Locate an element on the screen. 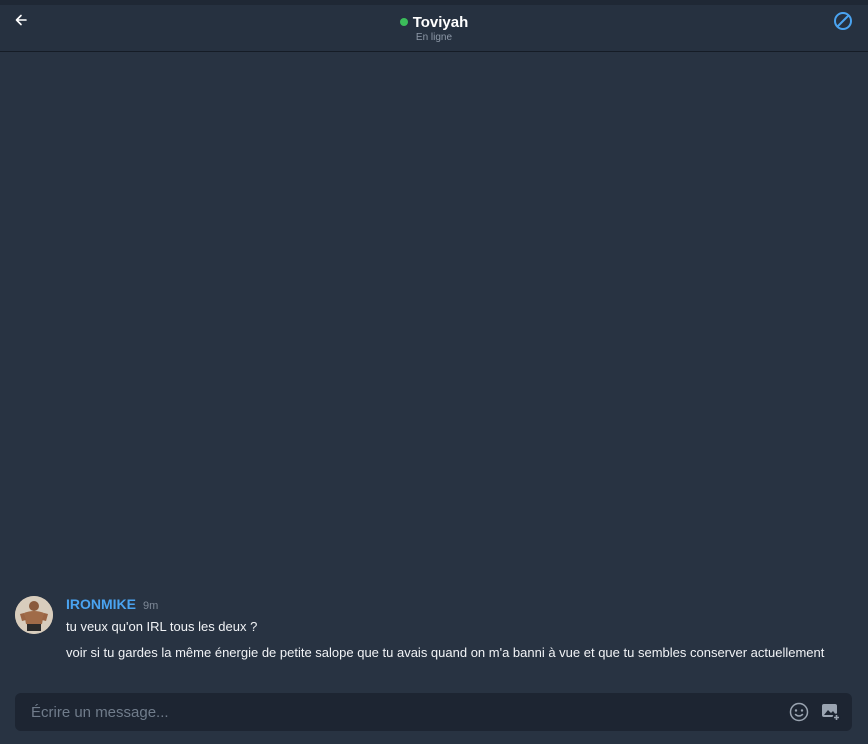  add-image-icon is located at coordinates (831, 713).